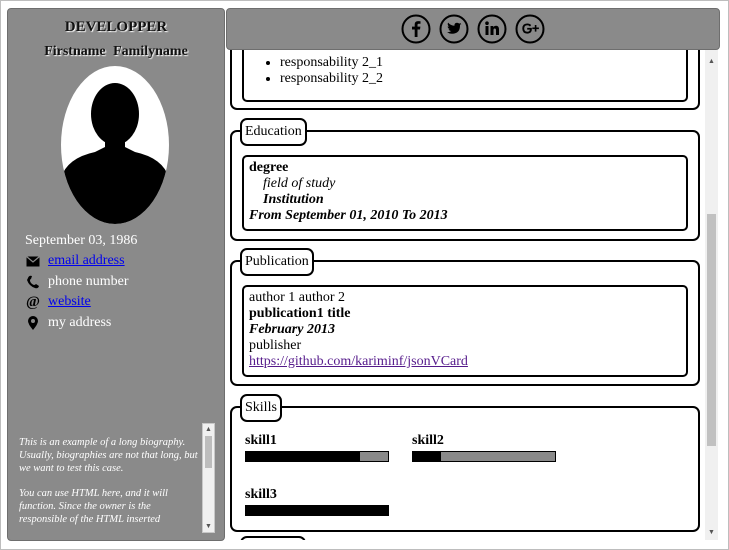 This screenshot has width=729, height=550. Describe the element at coordinates (88, 281) in the screenshot. I see `phone-text: phone number` at that location.